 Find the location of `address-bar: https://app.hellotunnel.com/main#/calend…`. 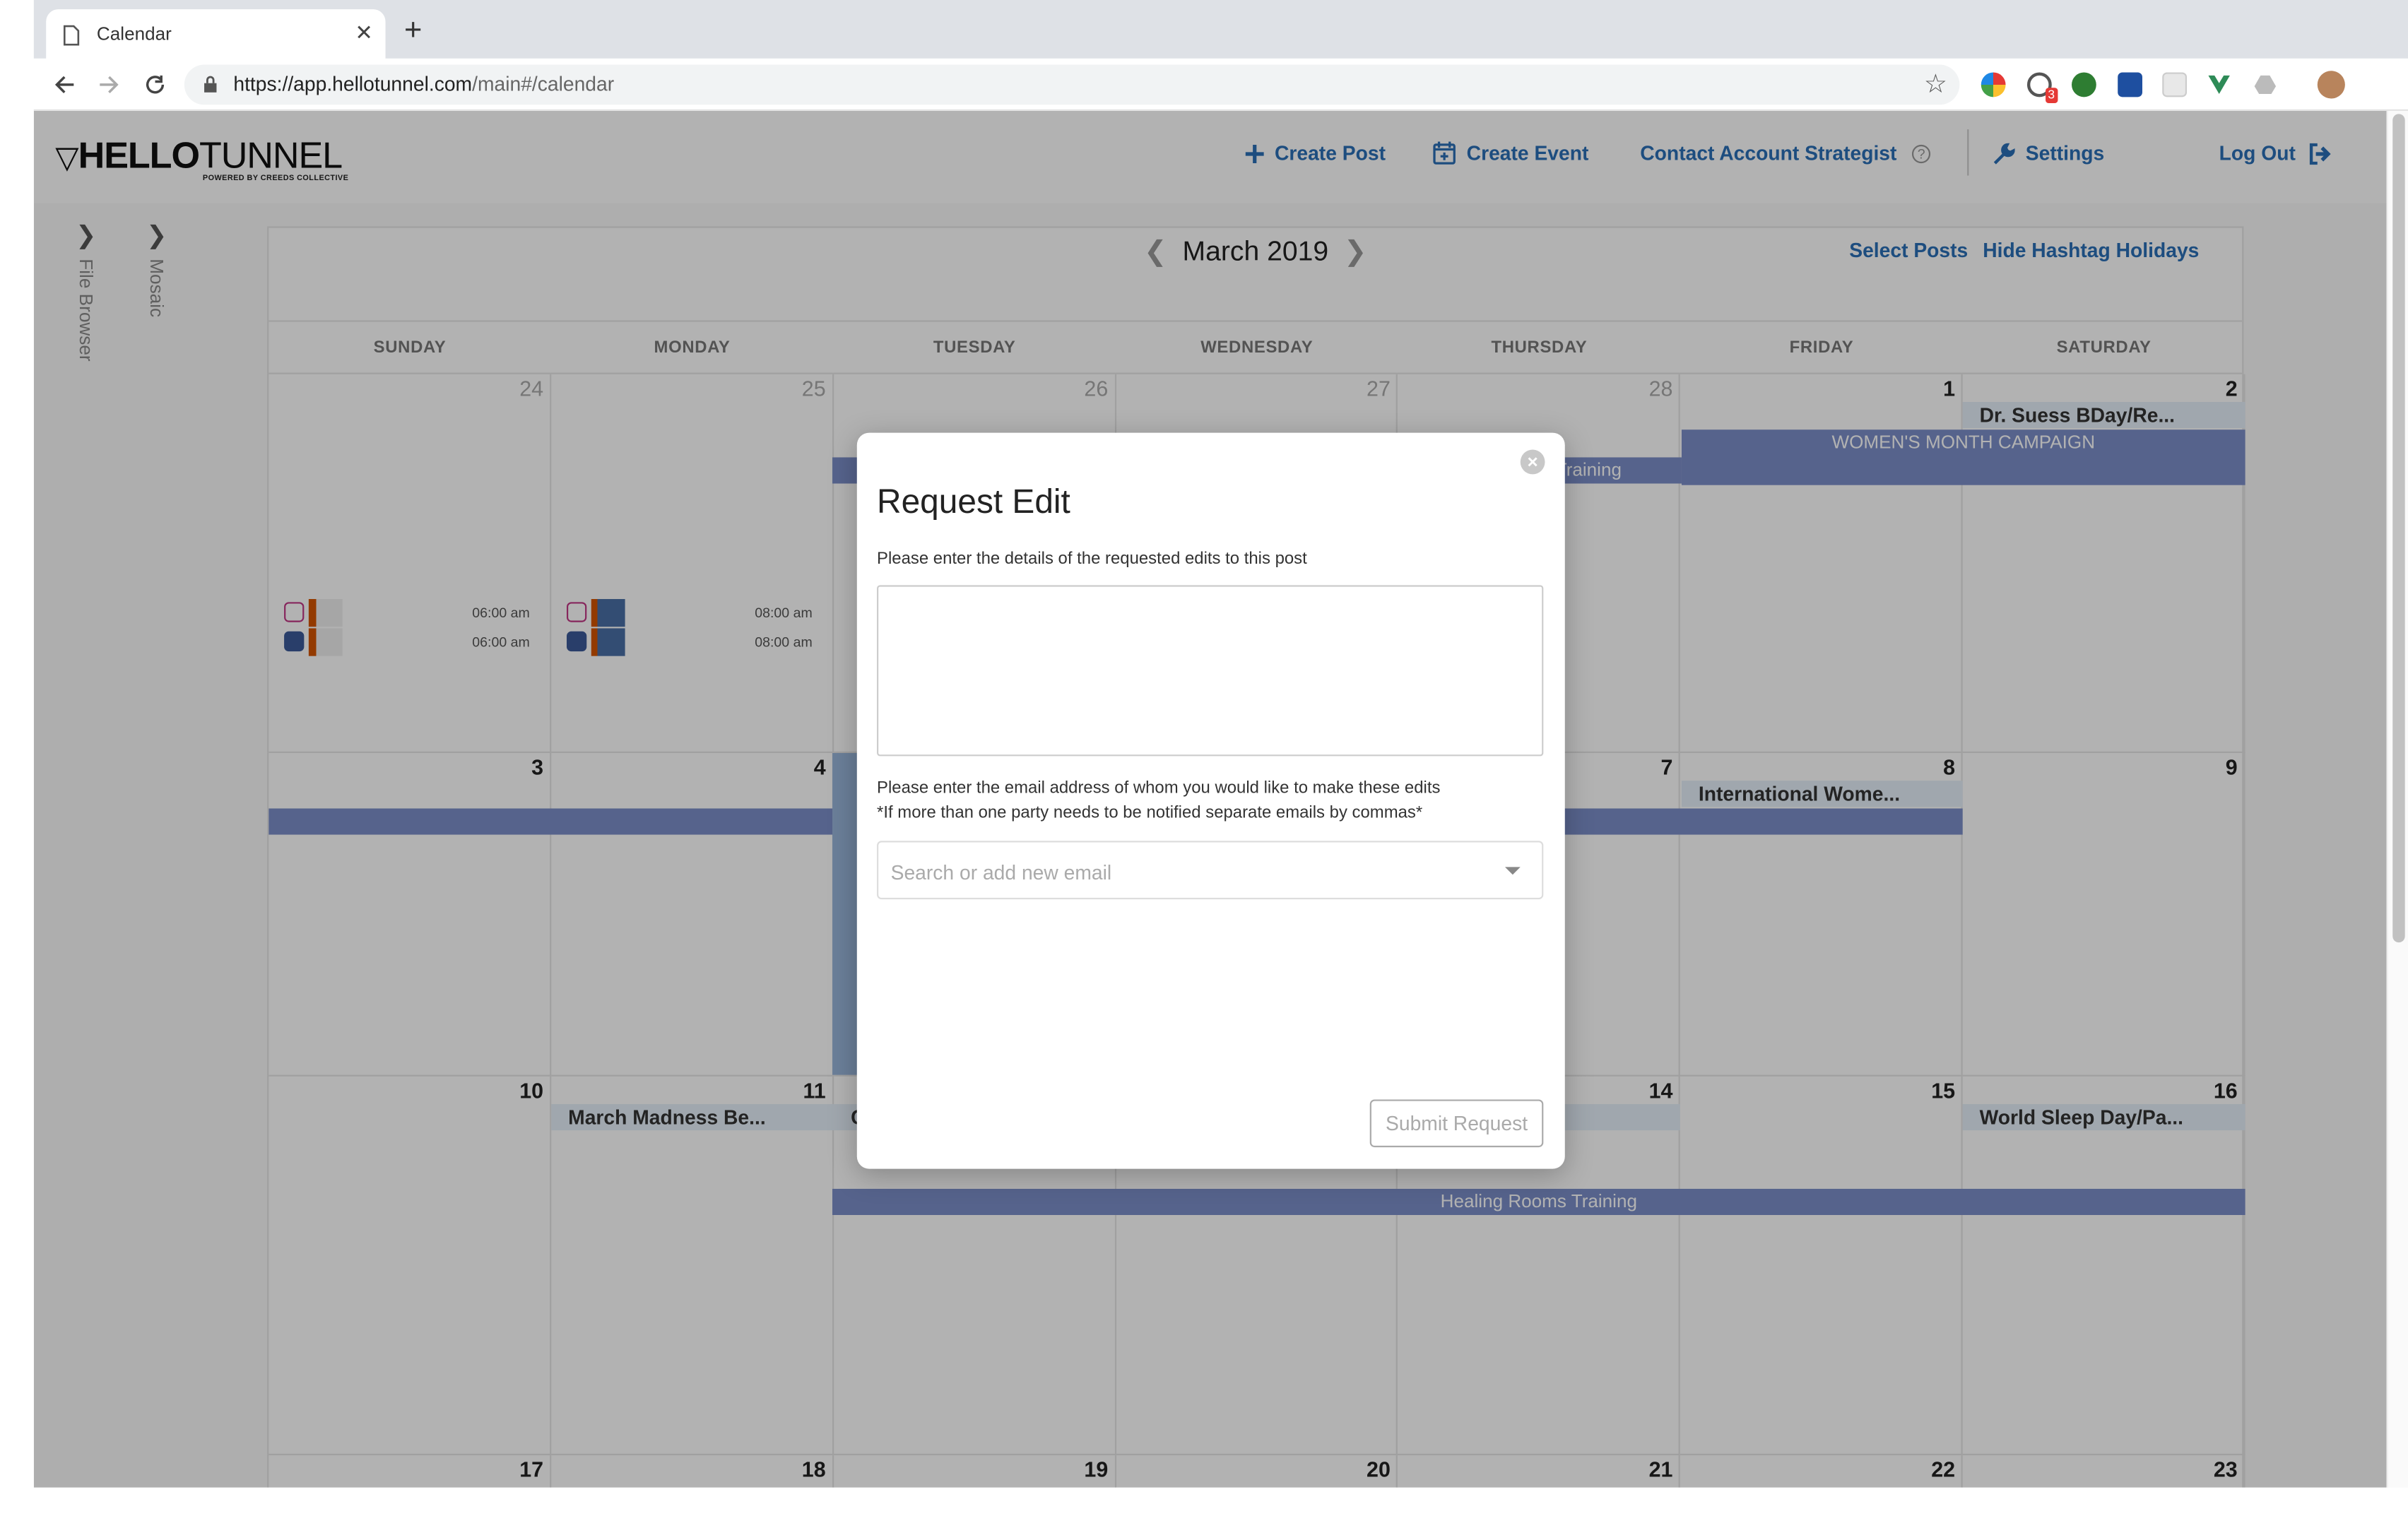

address-bar: https://app.hellotunnel.com/main#/calend… is located at coordinates (1072, 84).